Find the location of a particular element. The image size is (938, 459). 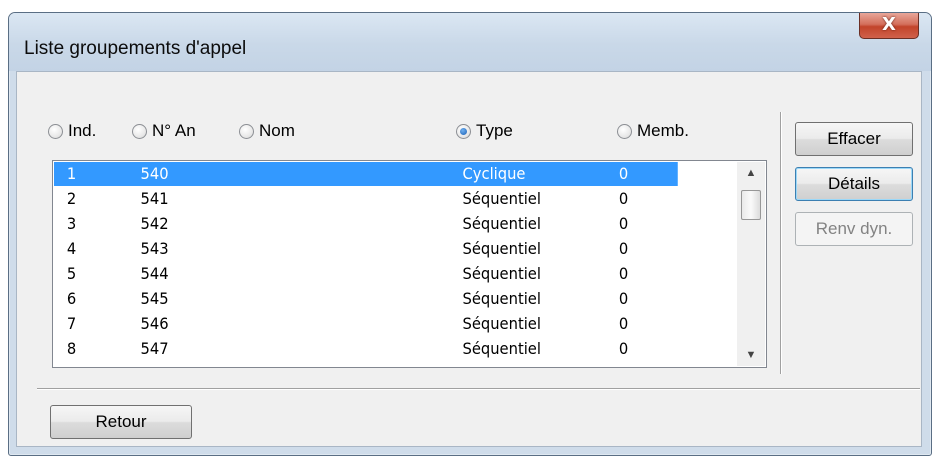

sort-radio-memb: Memb. is located at coordinates (653, 131).